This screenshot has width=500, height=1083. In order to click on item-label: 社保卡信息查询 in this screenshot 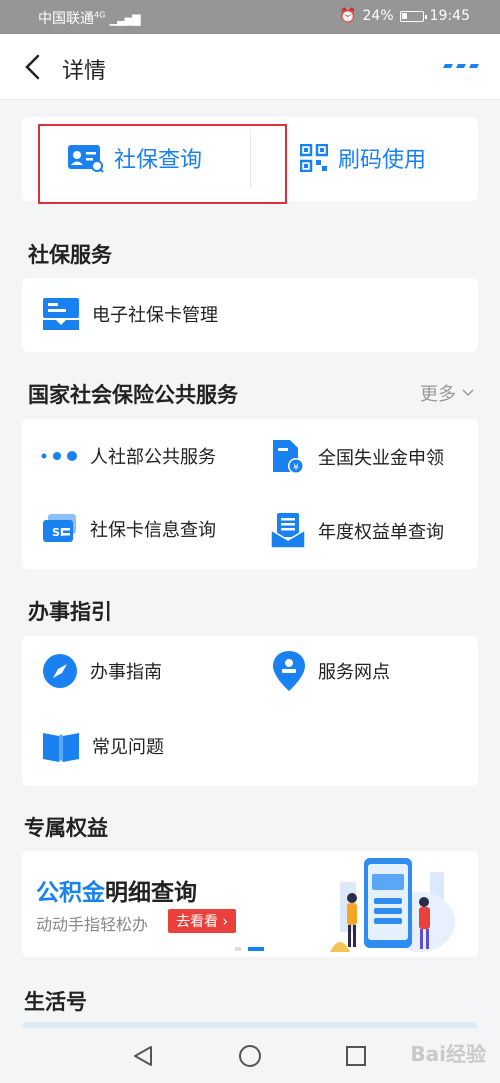, I will do `click(153, 530)`.